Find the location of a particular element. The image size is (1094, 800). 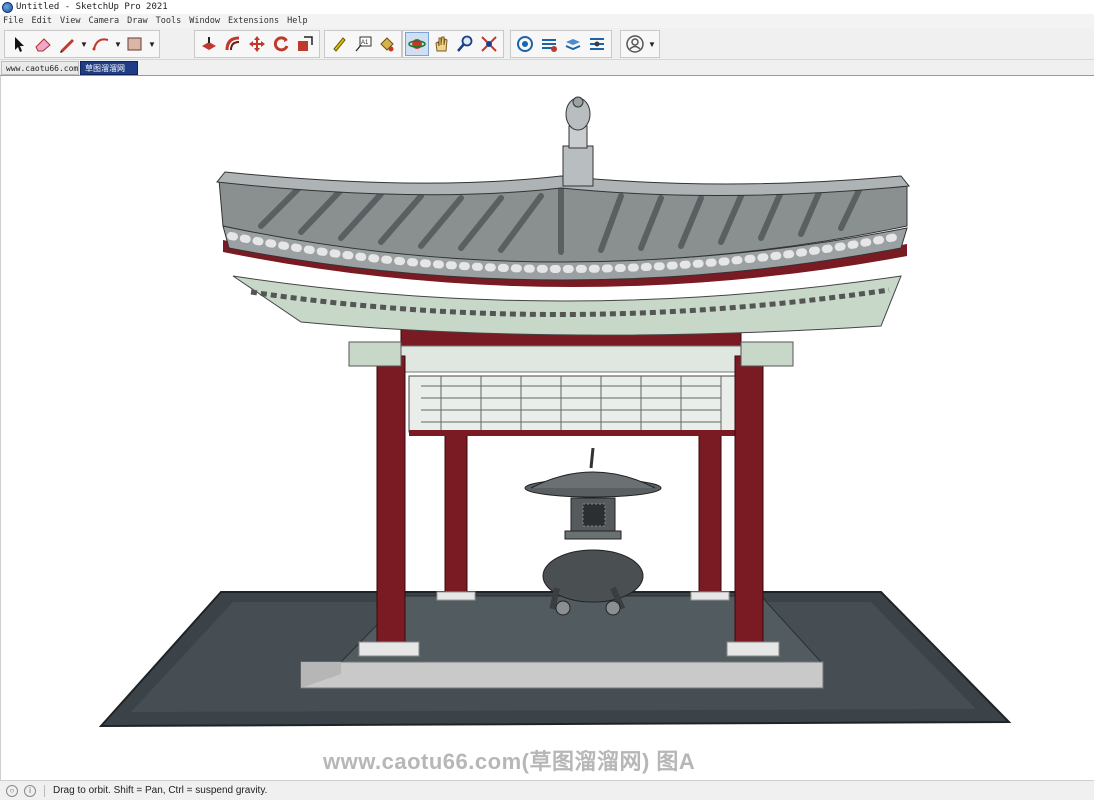

rectangle-tool-button is located at coordinates (135, 44).